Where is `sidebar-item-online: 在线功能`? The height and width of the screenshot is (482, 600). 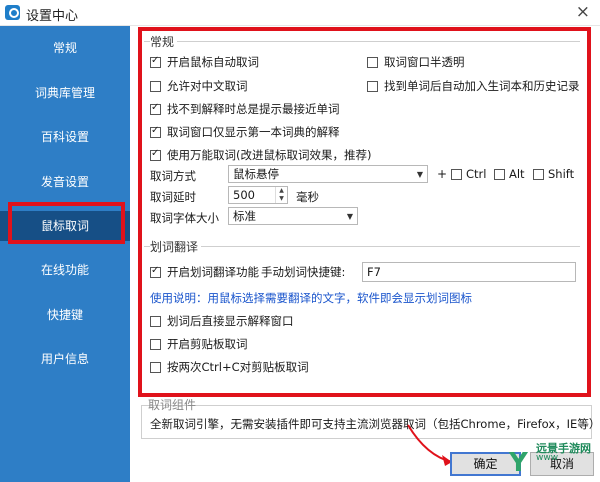 sidebar-item-online: 在线功能 is located at coordinates (65, 270).